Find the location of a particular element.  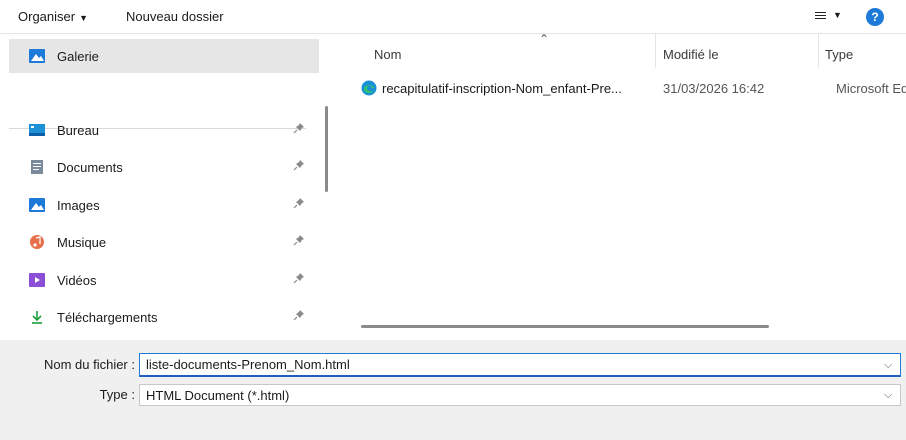

filename-label: Nom du fichier : is located at coordinates (89, 364).